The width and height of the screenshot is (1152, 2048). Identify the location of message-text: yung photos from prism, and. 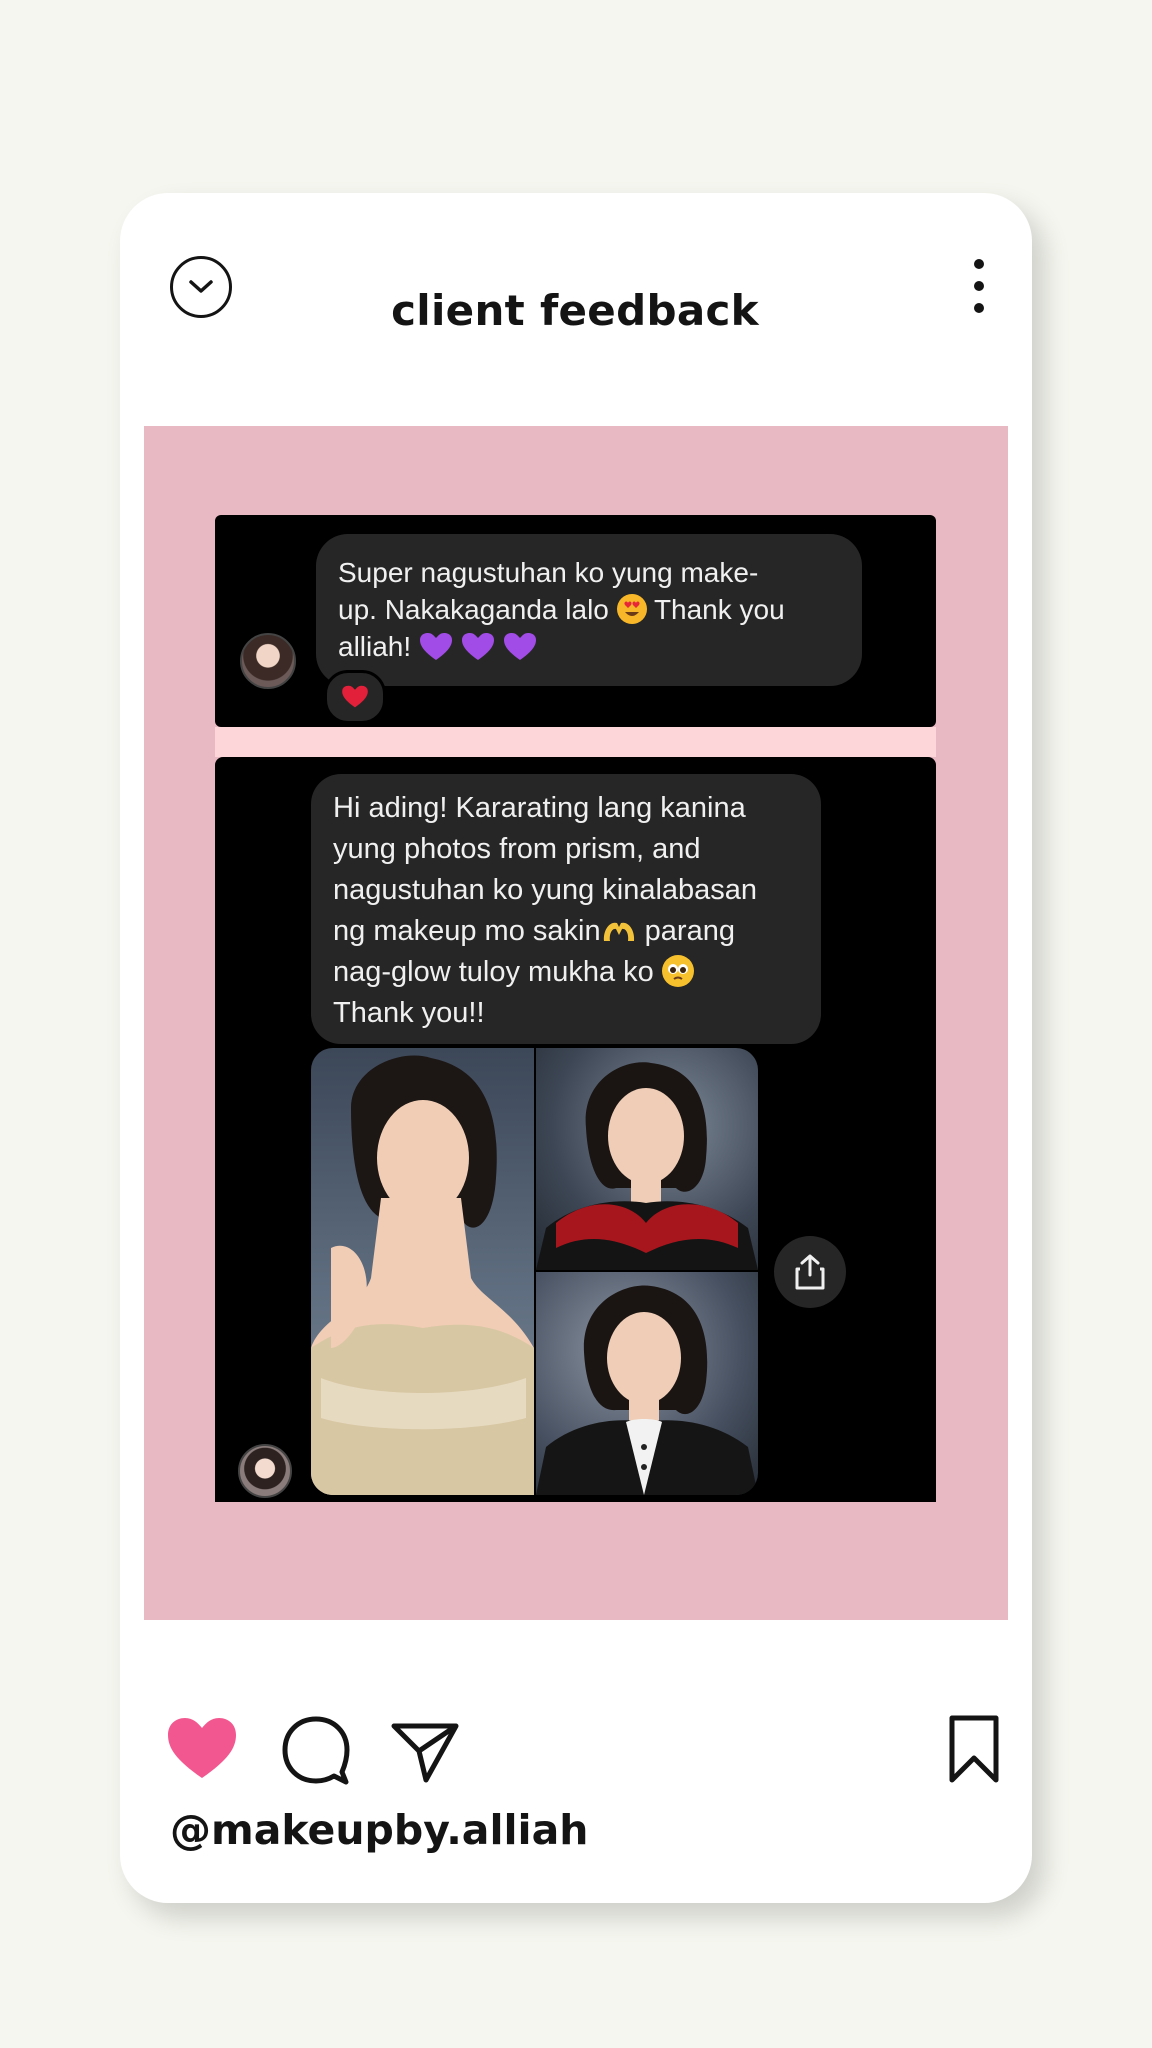
(517, 849).